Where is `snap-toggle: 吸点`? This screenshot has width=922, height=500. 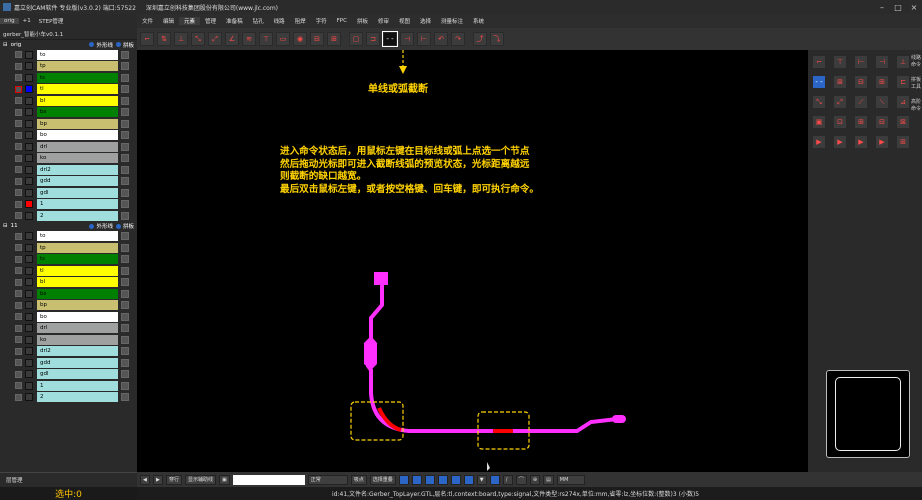 snap-toggle: 吸点 is located at coordinates (358, 479).